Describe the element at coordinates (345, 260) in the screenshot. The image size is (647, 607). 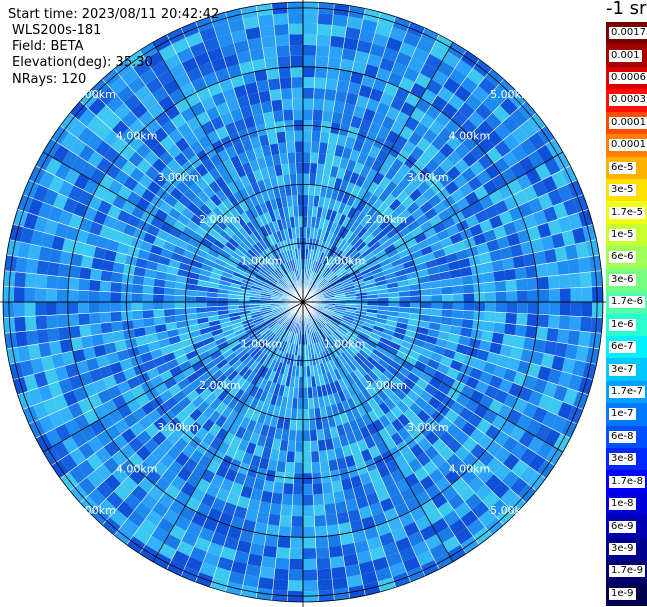
I see `range-ring-label: 1.00km` at that location.